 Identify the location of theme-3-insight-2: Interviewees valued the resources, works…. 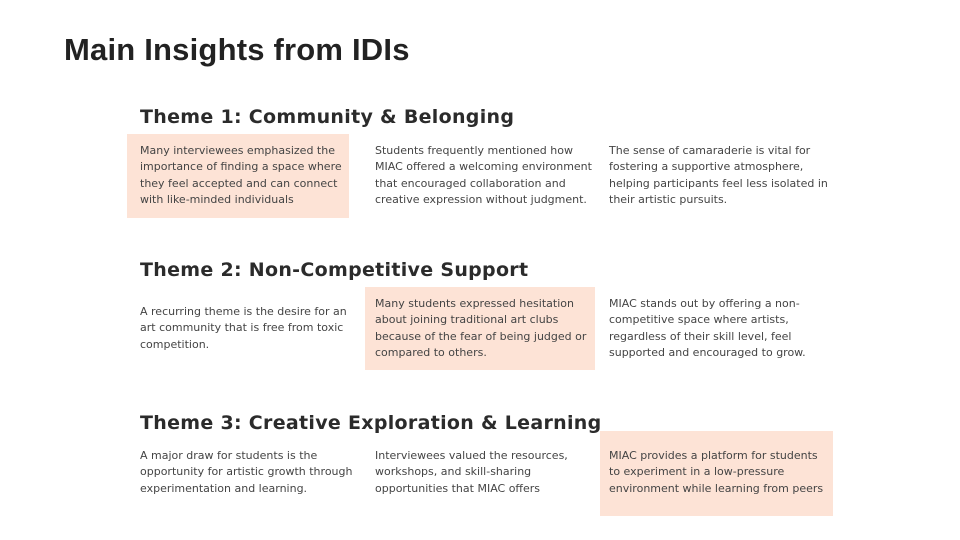
(471, 472).